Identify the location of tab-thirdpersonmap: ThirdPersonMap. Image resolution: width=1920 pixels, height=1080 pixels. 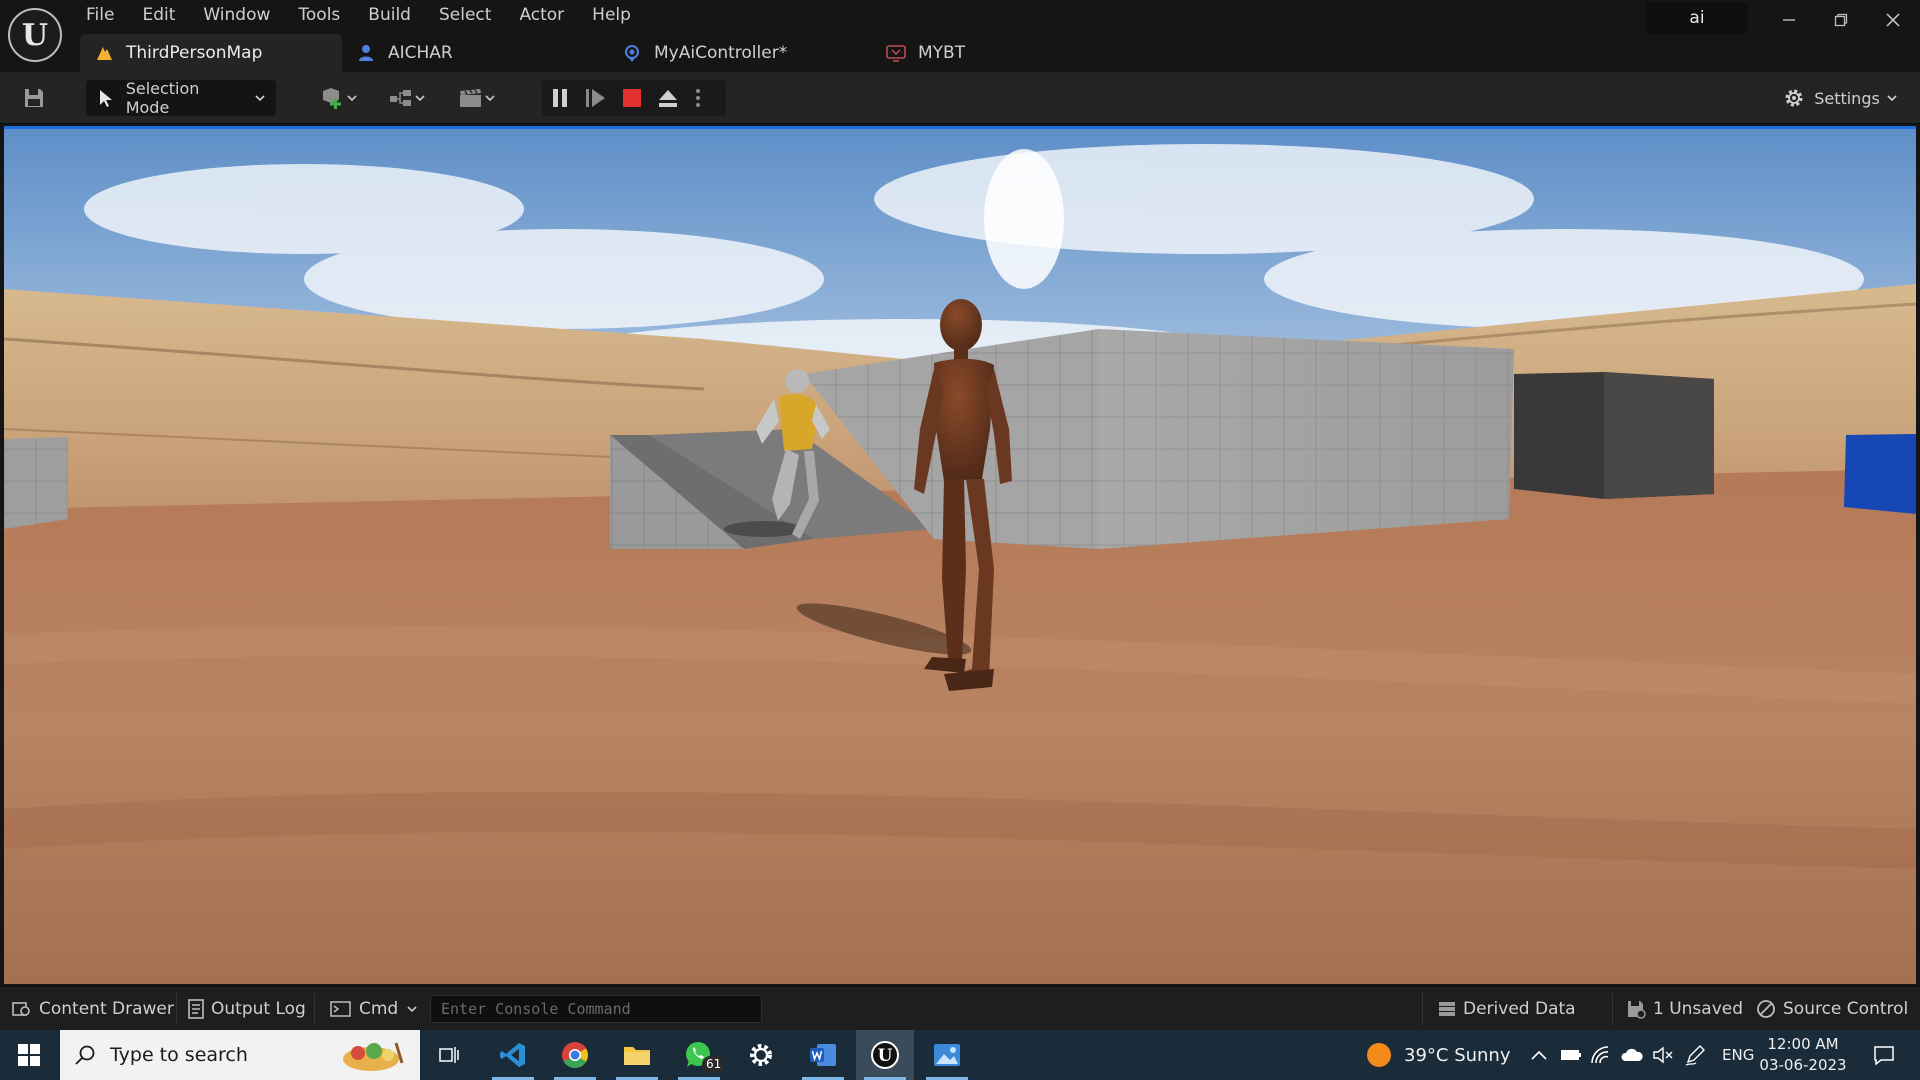
(211, 53).